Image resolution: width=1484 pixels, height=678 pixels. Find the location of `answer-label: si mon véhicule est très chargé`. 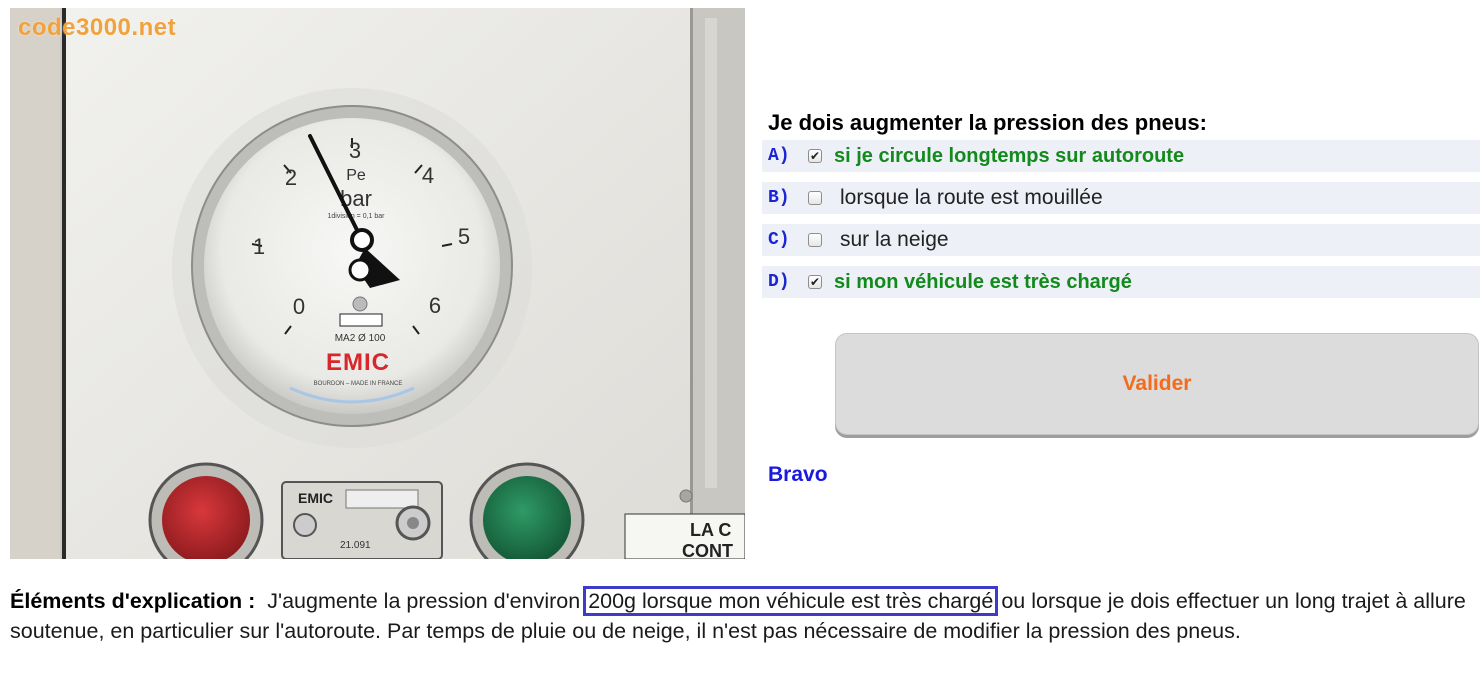

answer-label: si mon véhicule est très chargé is located at coordinates (983, 281).